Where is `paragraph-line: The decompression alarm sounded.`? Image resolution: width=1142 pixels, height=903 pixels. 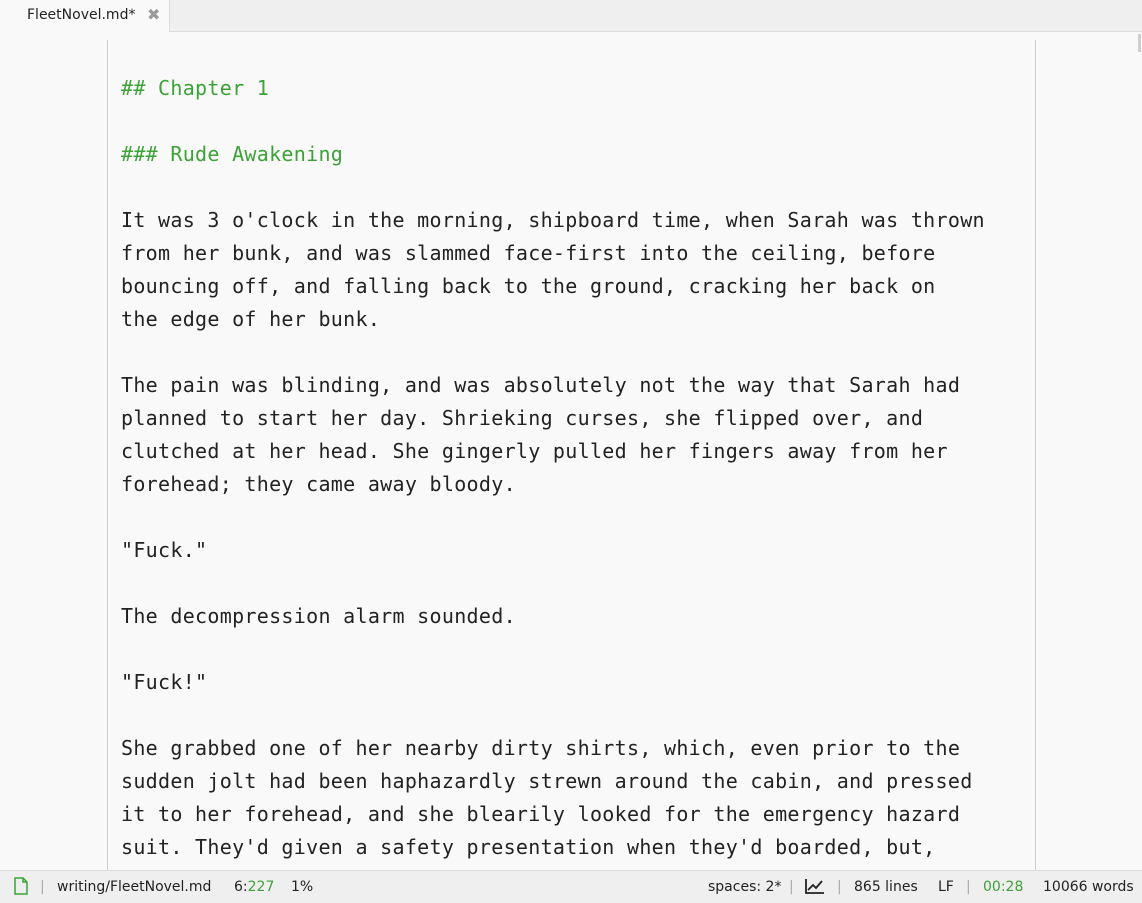 paragraph-line: The decompression alarm sounded. is located at coordinates (318, 616).